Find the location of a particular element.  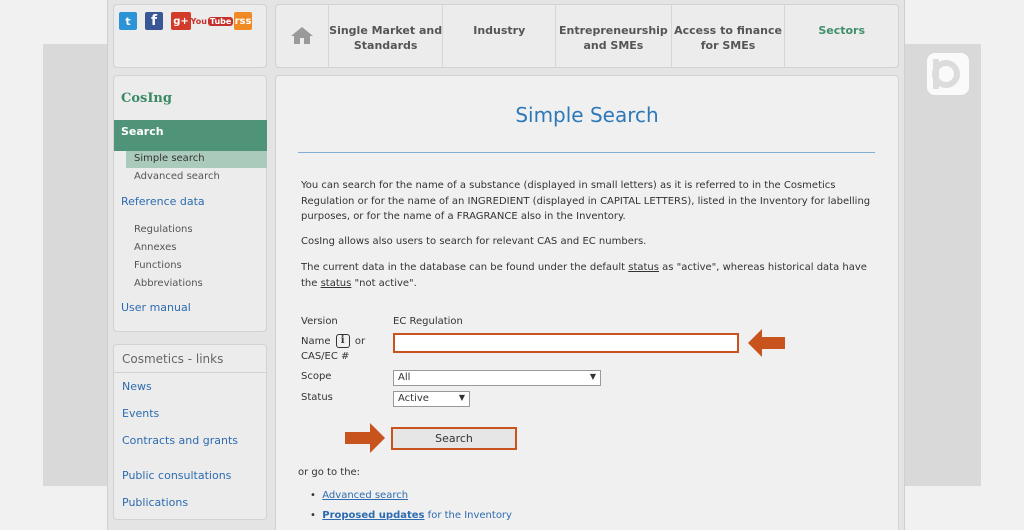

goto-proposed-link: • Proposed updates for the Inventory is located at coordinates (411, 515).